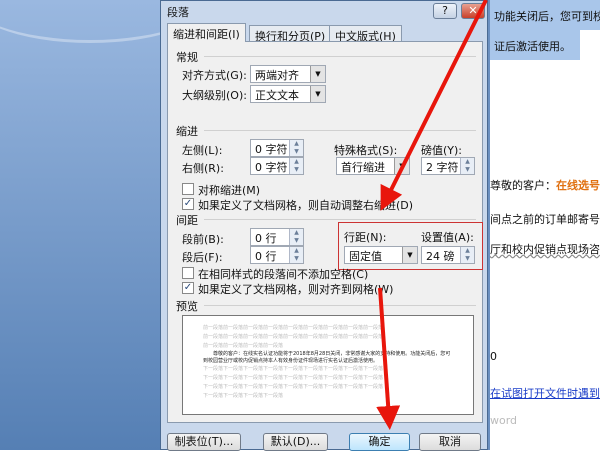 This screenshot has width=600, height=451. What do you see at coordinates (214, 95) in the screenshot?
I see `outline-level-label: 大纲级别(O):` at bounding box center [214, 95].